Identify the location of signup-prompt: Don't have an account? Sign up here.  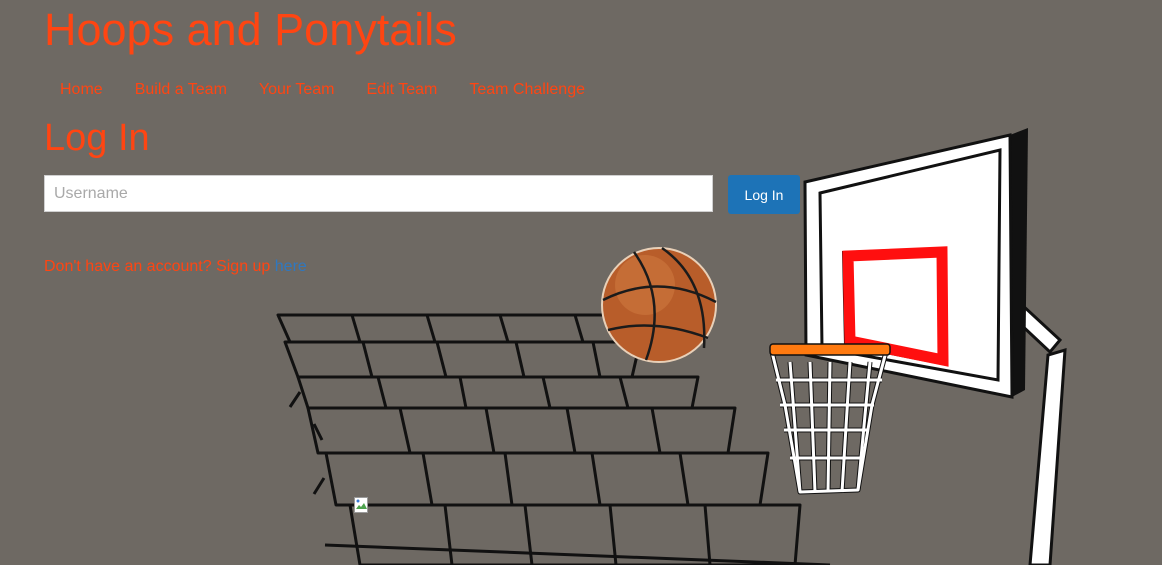
(175, 267).